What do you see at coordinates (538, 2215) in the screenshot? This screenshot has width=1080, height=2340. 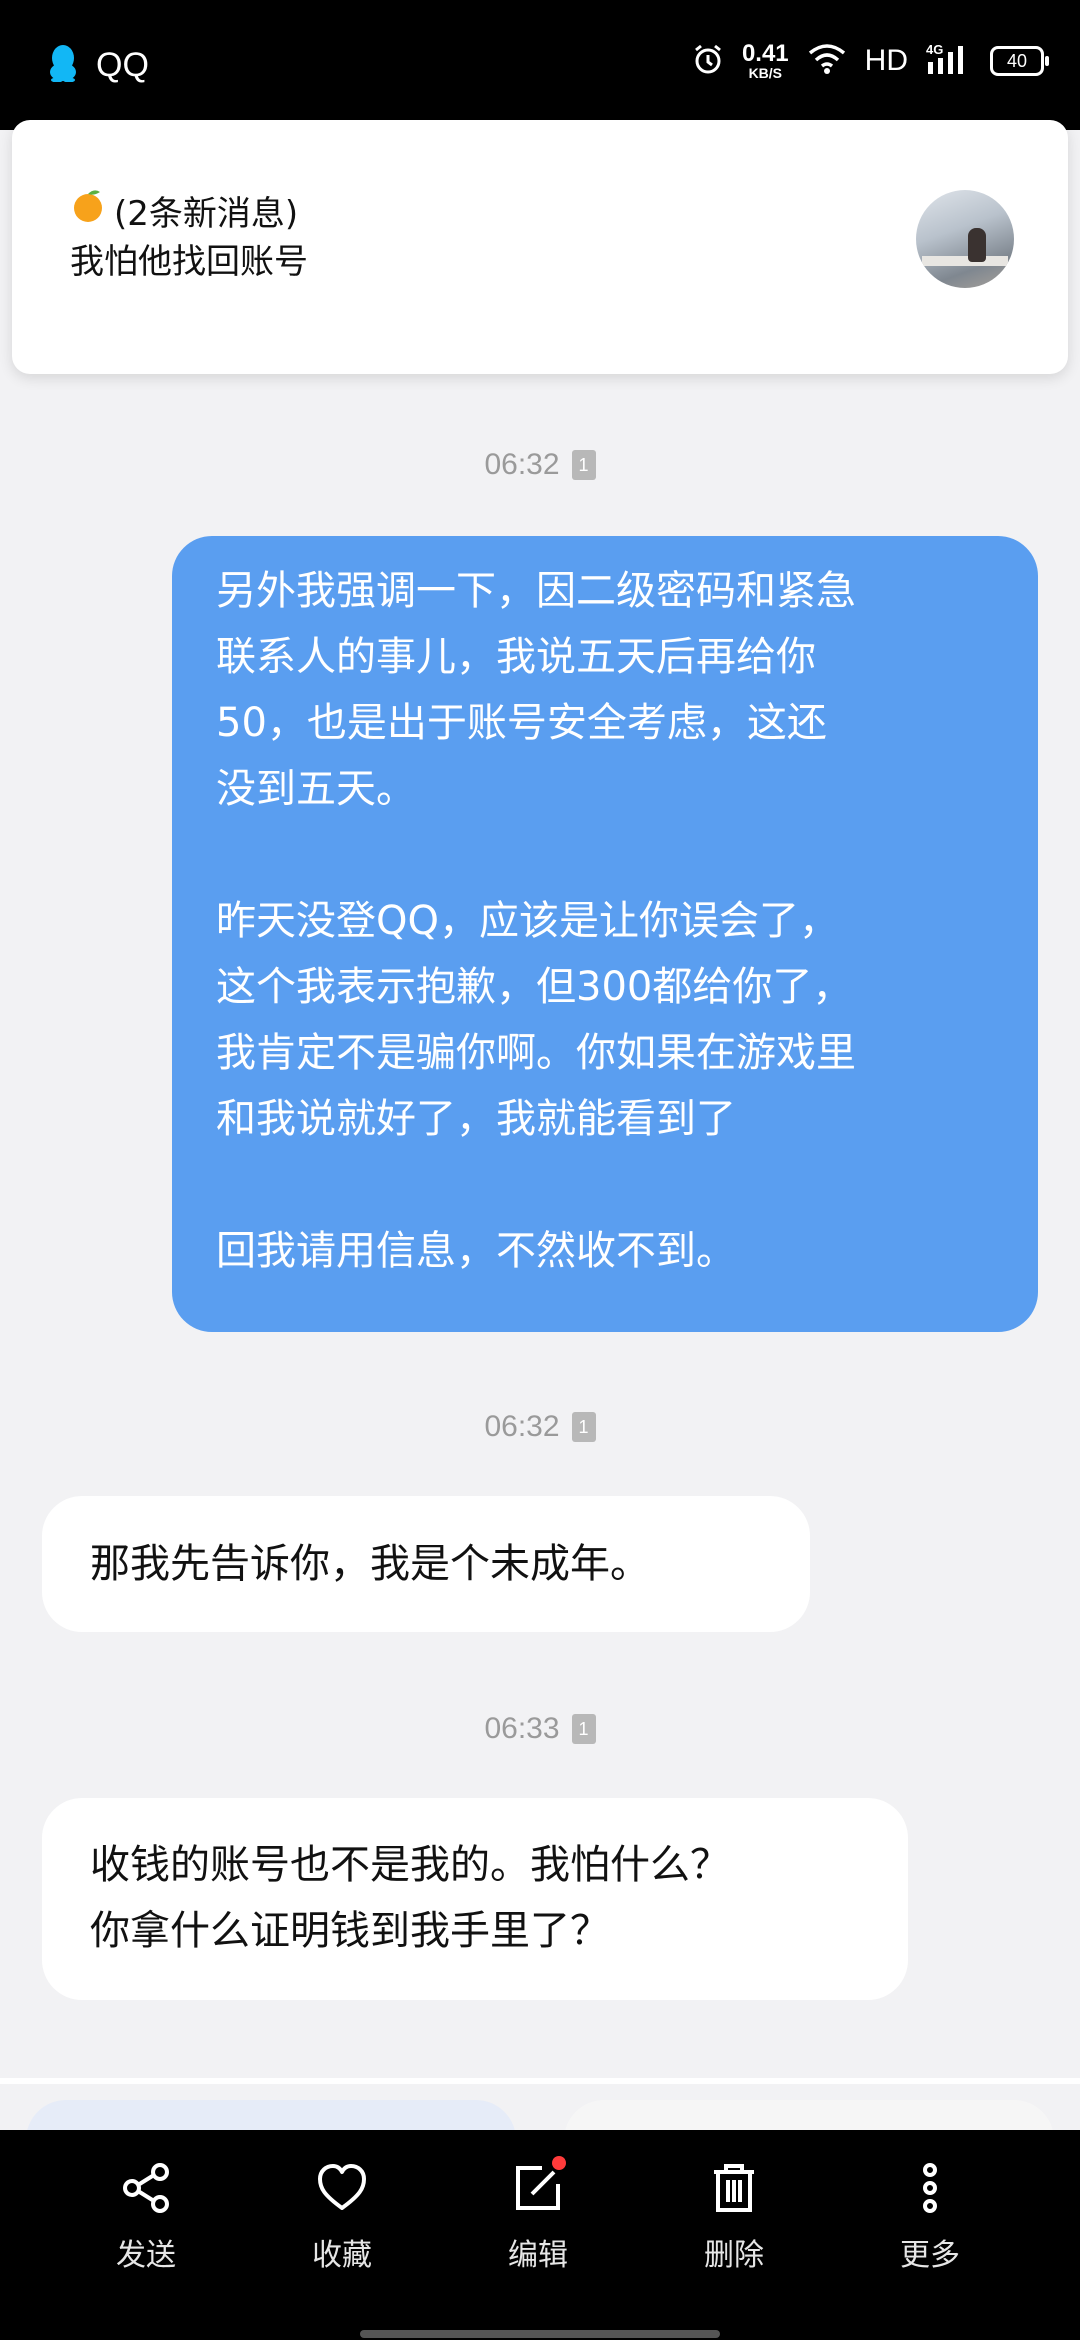 I see `edit-button: 编辑` at bounding box center [538, 2215].